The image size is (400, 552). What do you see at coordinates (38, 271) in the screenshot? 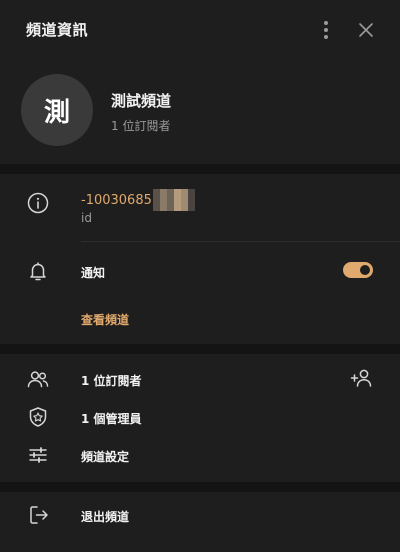
I see `bell-icon` at bounding box center [38, 271].